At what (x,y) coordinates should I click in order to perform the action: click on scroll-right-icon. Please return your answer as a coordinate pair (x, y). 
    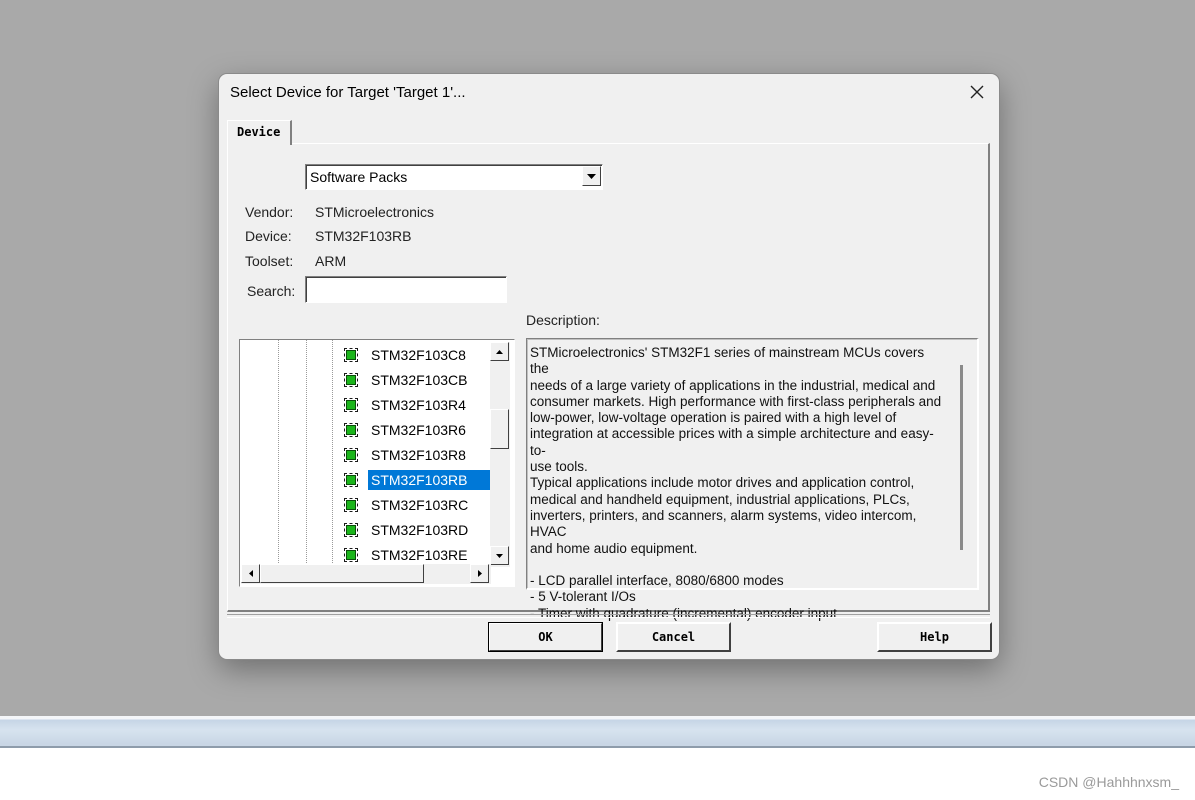
    Looking at the image, I should click on (479, 573).